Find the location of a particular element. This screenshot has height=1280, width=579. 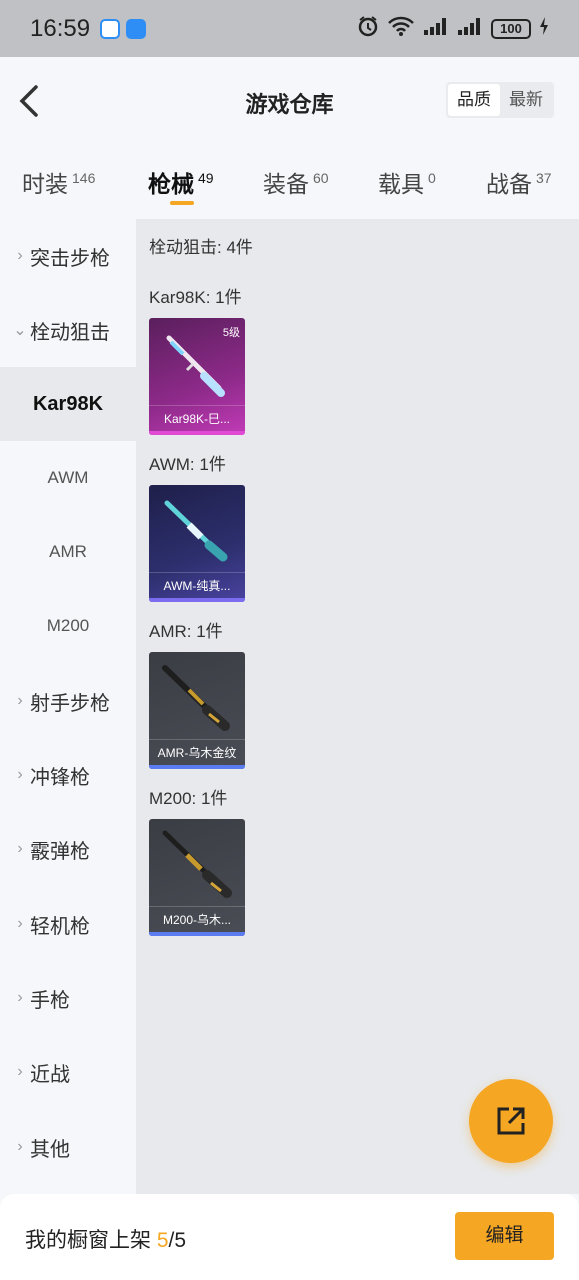

sidebar-item-lmg: › 轻机枪 is located at coordinates (68, 924).